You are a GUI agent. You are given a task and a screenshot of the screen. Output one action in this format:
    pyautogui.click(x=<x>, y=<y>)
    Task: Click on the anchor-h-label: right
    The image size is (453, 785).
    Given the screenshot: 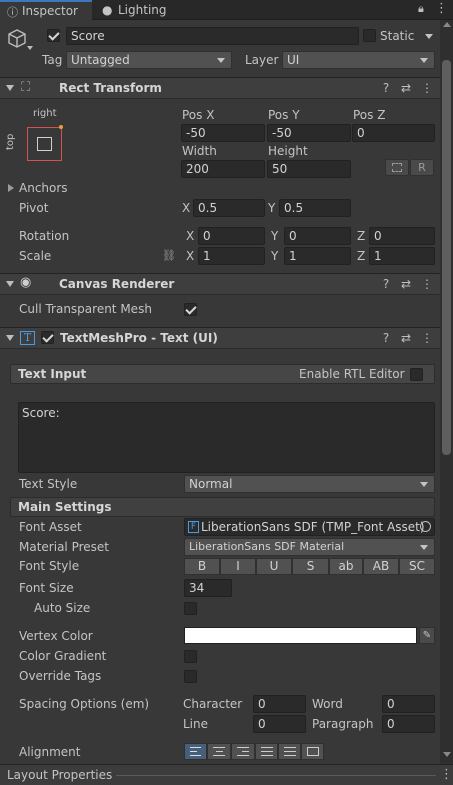 What is the action you would take?
    pyautogui.click(x=45, y=113)
    